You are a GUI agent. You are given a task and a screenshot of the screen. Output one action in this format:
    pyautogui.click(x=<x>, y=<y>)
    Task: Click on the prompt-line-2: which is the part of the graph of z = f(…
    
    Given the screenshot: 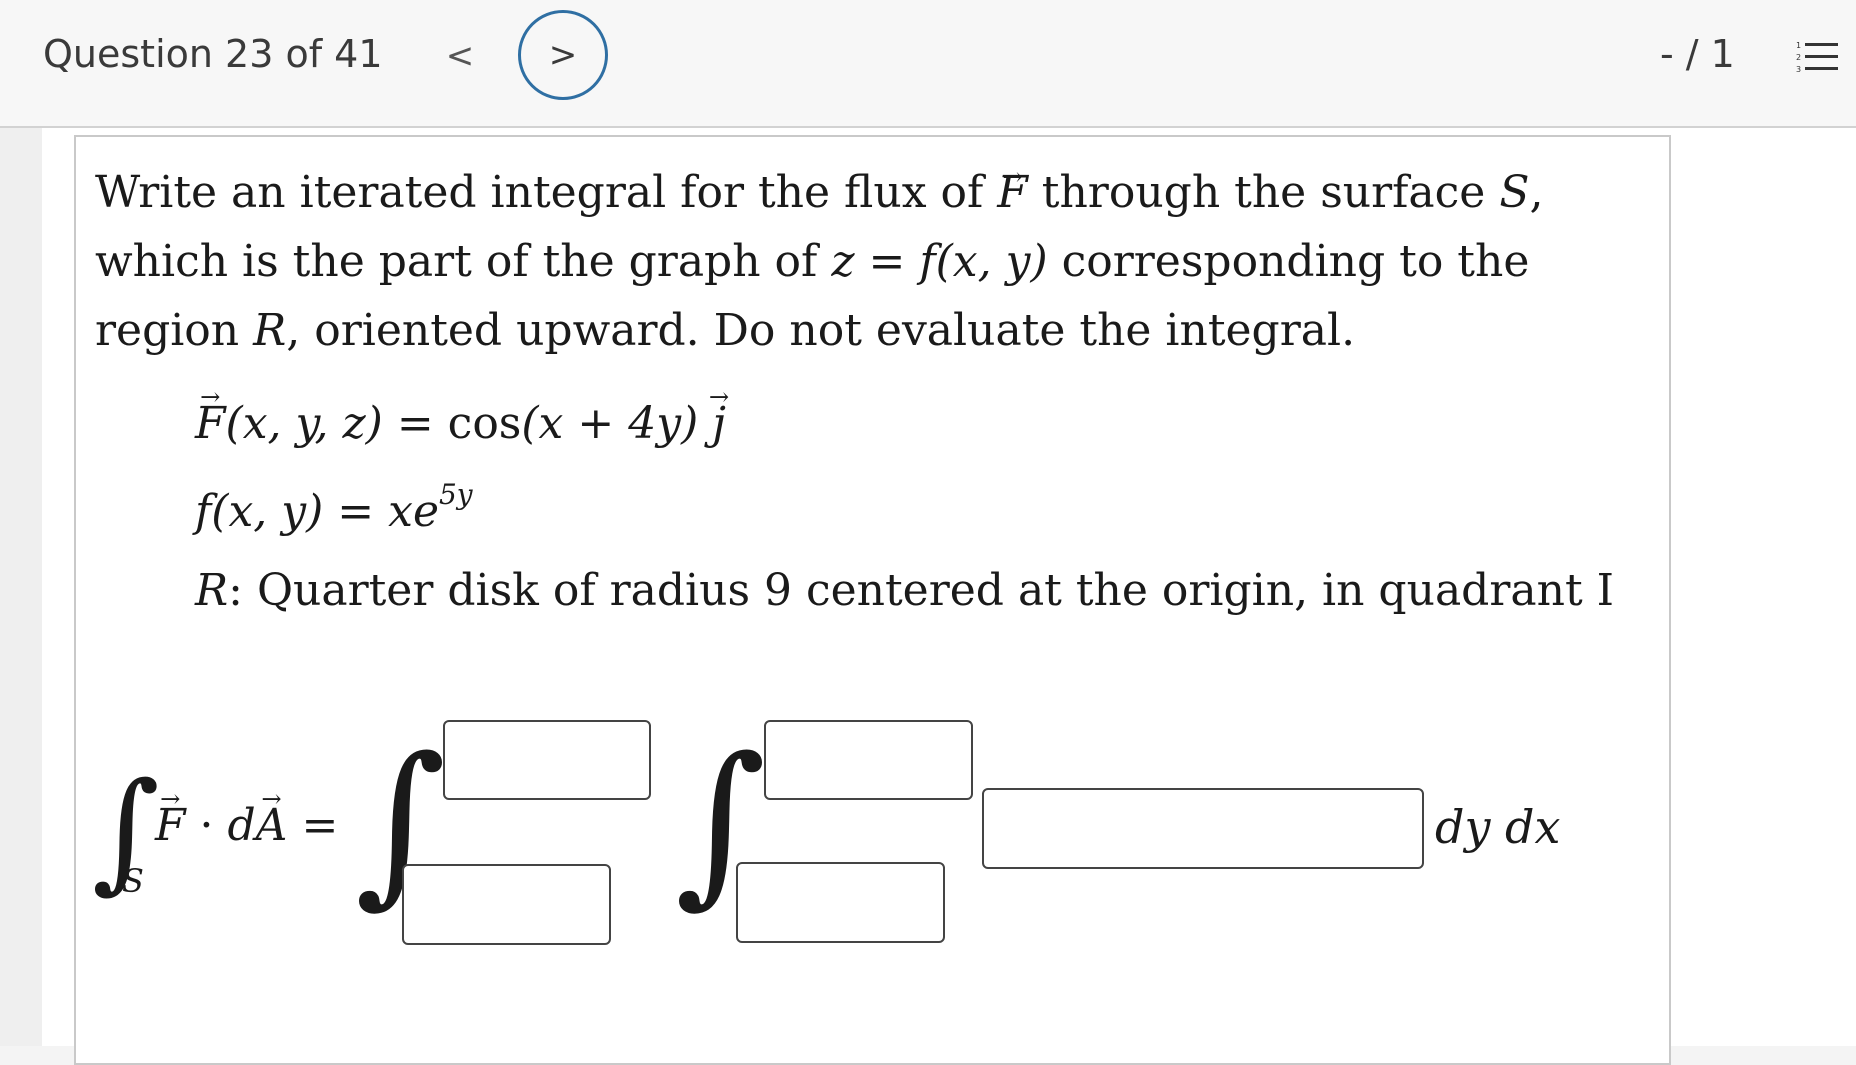 What is the action you would take?
    pyautogui.click(x=812, y=261)
    